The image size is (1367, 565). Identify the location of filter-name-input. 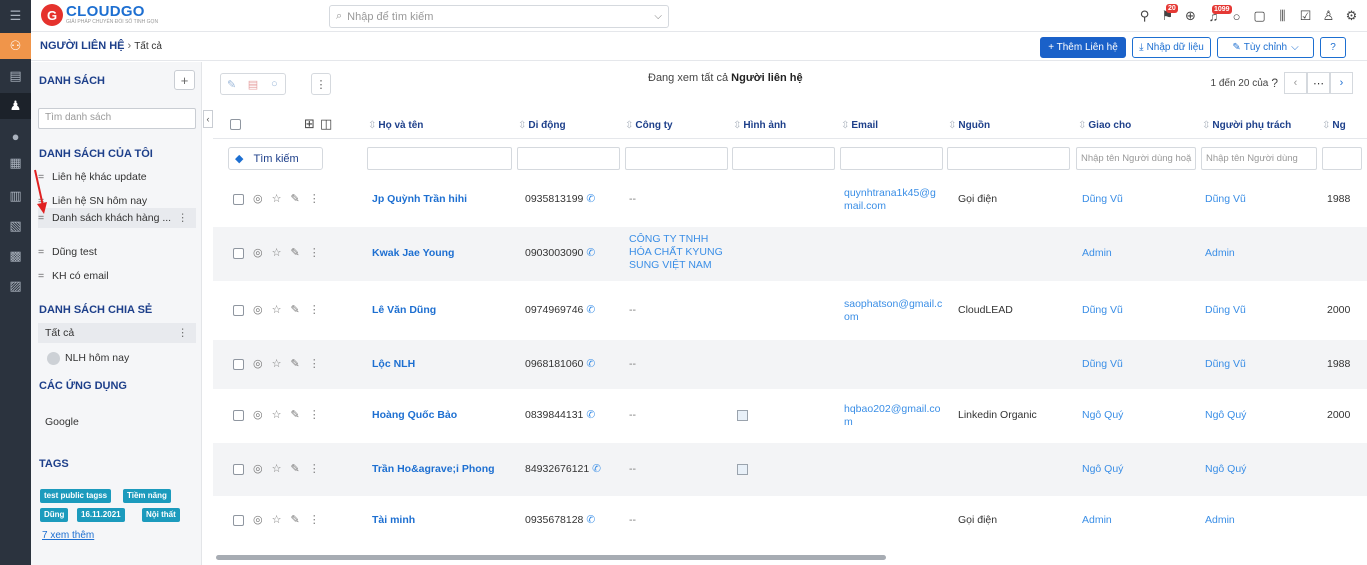
(439, 158).